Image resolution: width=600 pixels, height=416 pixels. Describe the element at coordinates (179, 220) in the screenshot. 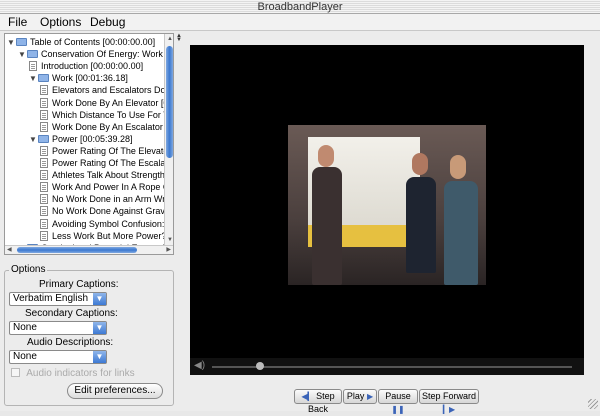

I see `pane-splitter: ▲ ▼` at that location.